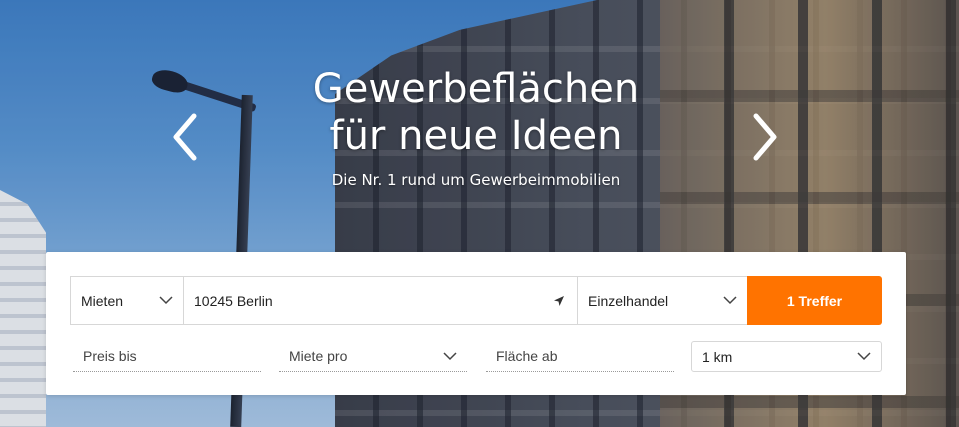  Describe the element at coordinates (814, 300) in the screenshot. I see `search-submit-button: 1 Treffer` at that location.